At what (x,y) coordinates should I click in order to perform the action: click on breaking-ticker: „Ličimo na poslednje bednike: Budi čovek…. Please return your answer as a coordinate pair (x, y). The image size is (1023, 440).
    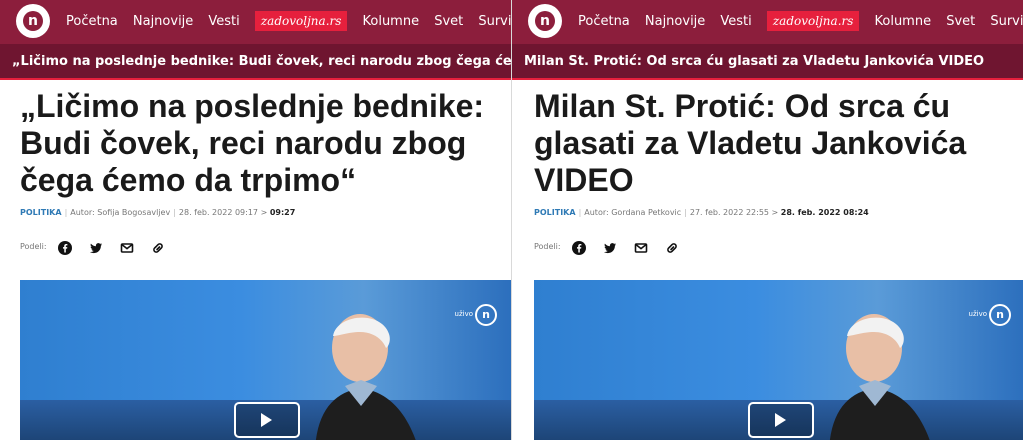
    Looking at the image, I should click on (255, 62).